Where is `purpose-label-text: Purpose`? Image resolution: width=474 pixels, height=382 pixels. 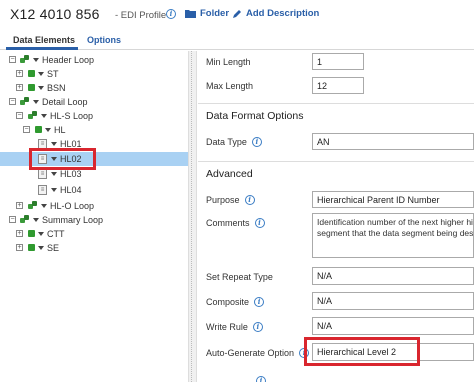 purpose-label-text: Purpose is located at coordinates (223, 200).